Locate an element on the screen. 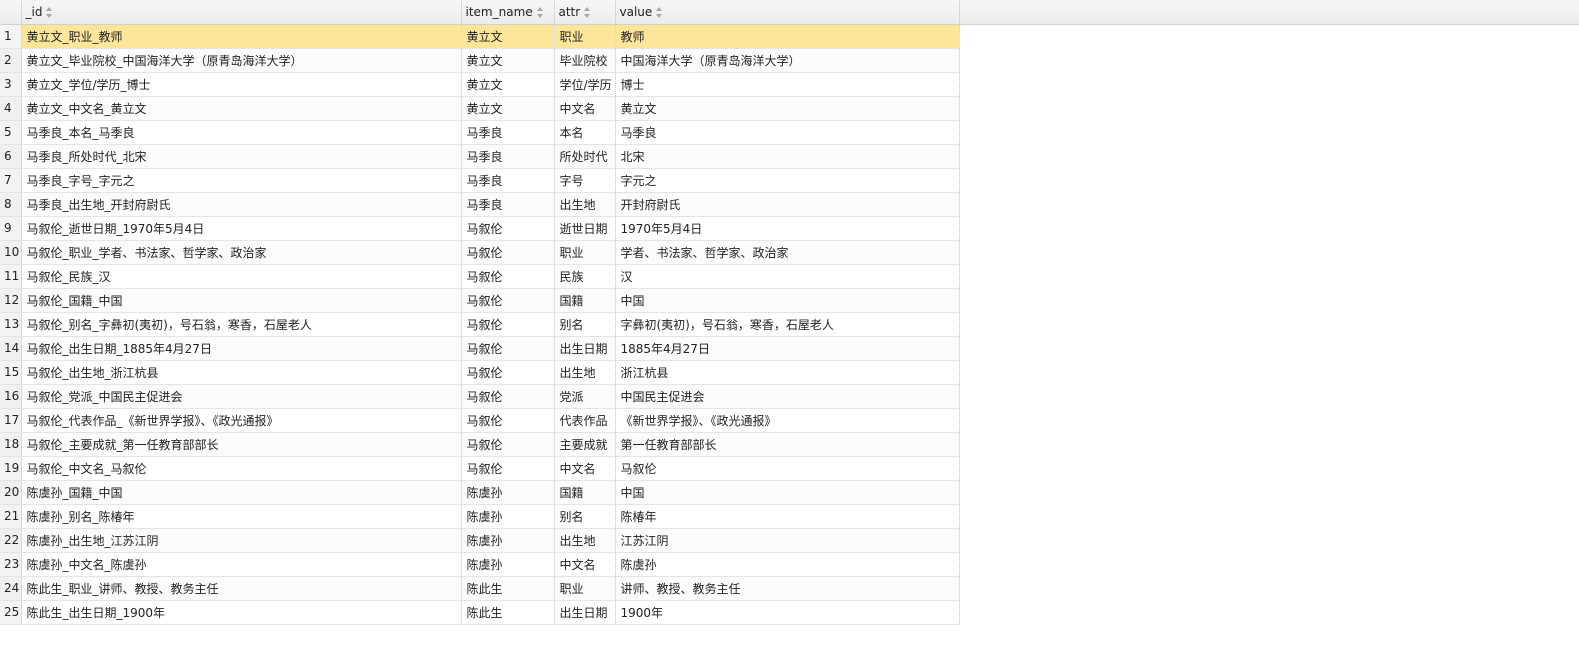 This screenshot has height=646, width=1579. row-number-cell: 19 is located at coordinates (11, 468).